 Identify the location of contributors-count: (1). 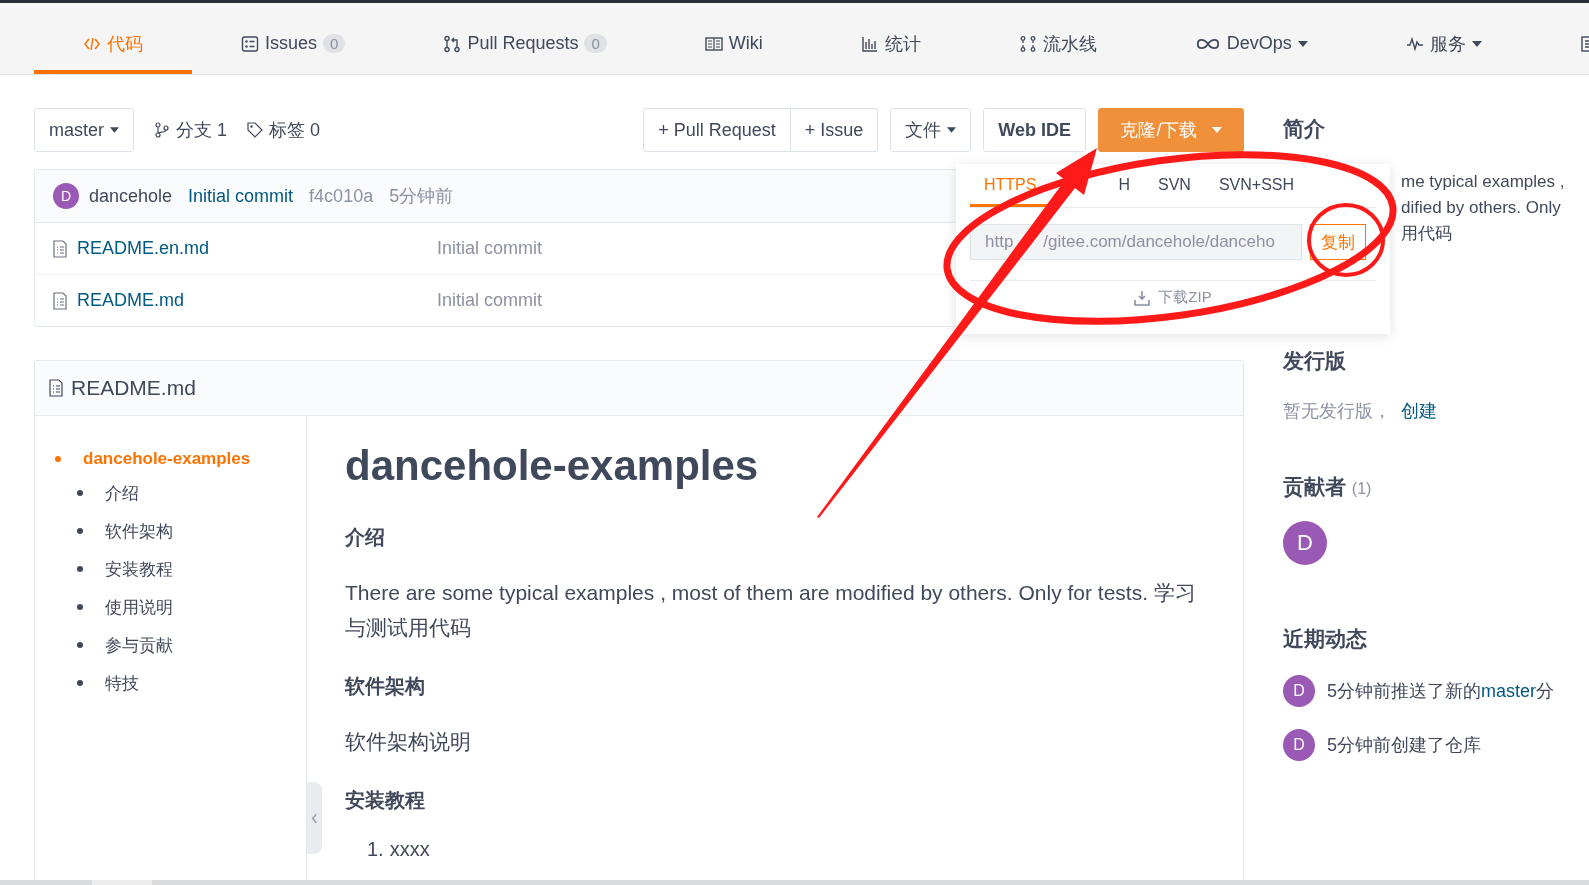
(1361, 488).